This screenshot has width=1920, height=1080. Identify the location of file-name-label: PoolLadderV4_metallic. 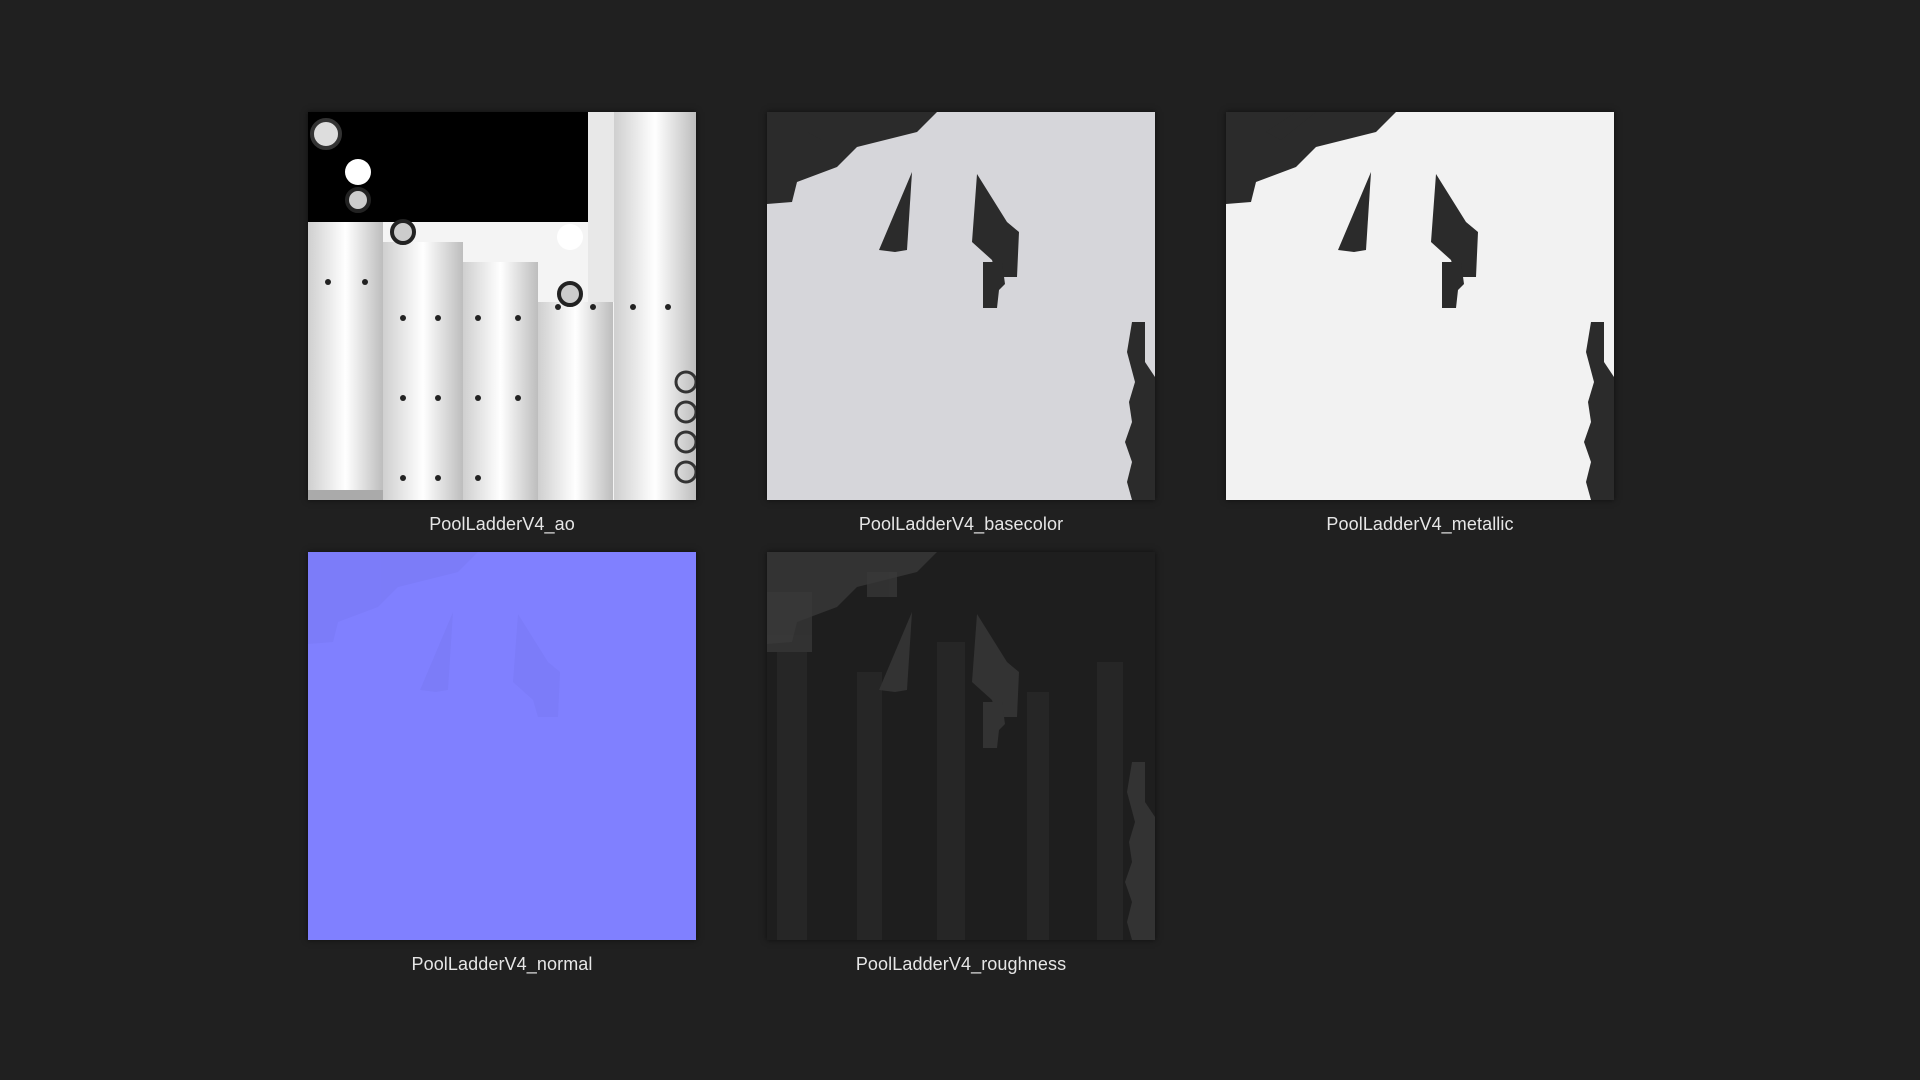
(1420, 524).